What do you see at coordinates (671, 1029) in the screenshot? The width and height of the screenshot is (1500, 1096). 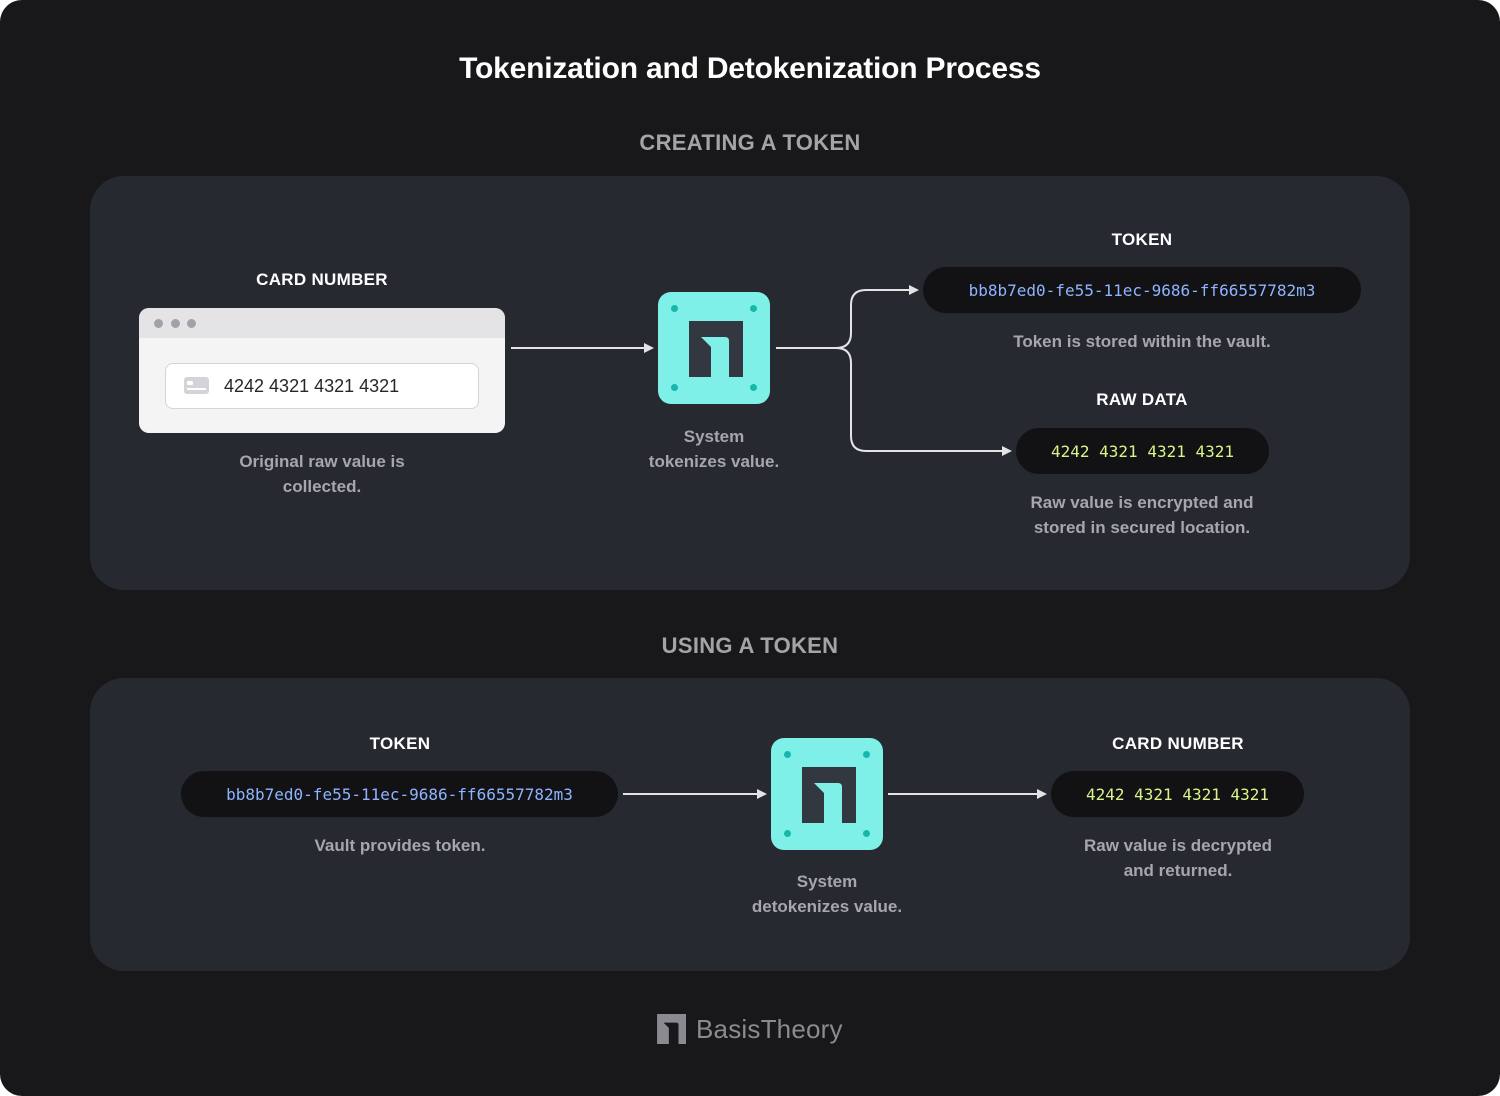 I see `basis-theory-logo-icon` at bounding box center [671, 1029].